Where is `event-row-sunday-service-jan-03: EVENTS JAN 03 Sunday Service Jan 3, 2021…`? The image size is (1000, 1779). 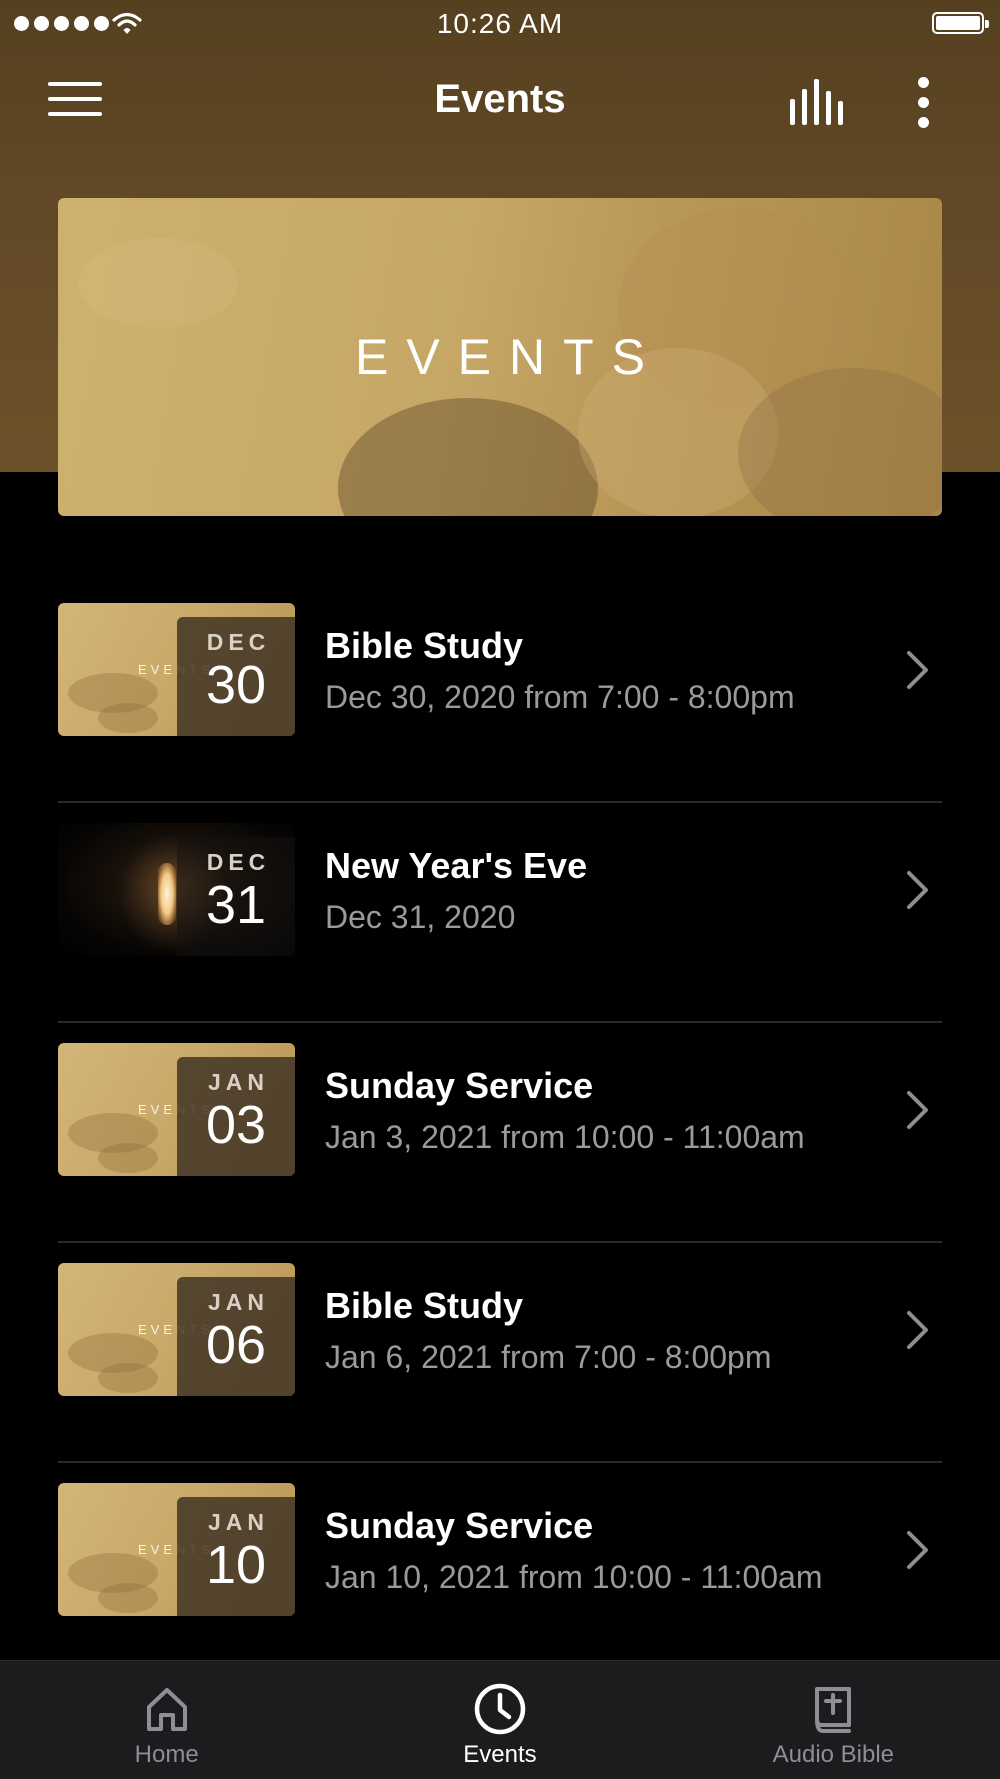
event-row-sunday-service-jan-03: EVENTS JAN 03 Sunday Service Jan 3, 2021… is located at coordinates (500, 1133).